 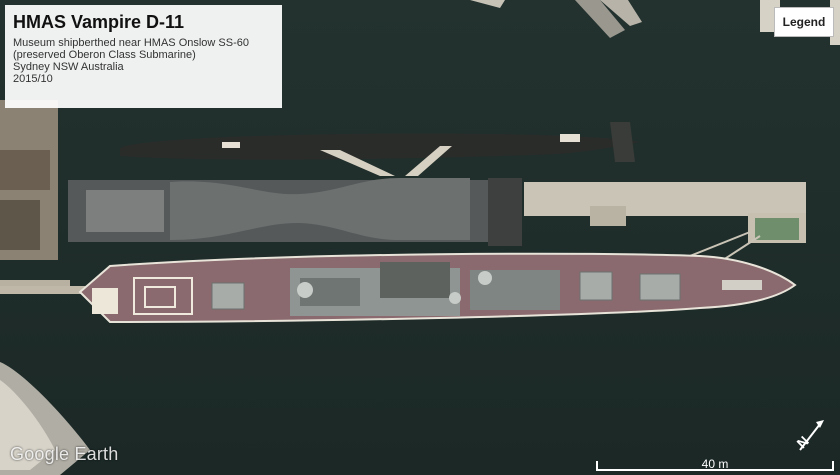 I want to click on covered-berth-shed, so click(x=295, y=212).